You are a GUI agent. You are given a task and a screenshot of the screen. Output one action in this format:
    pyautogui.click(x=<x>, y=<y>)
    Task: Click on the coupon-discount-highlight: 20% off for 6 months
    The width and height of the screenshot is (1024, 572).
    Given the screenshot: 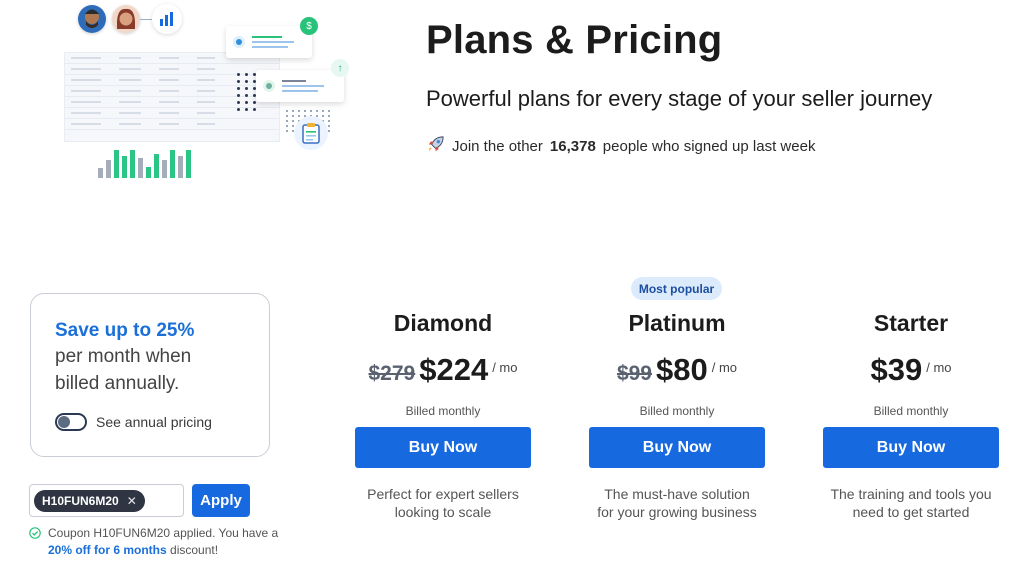 What is the action you would take?
    pyautogui.click(x=107, y=550)
    